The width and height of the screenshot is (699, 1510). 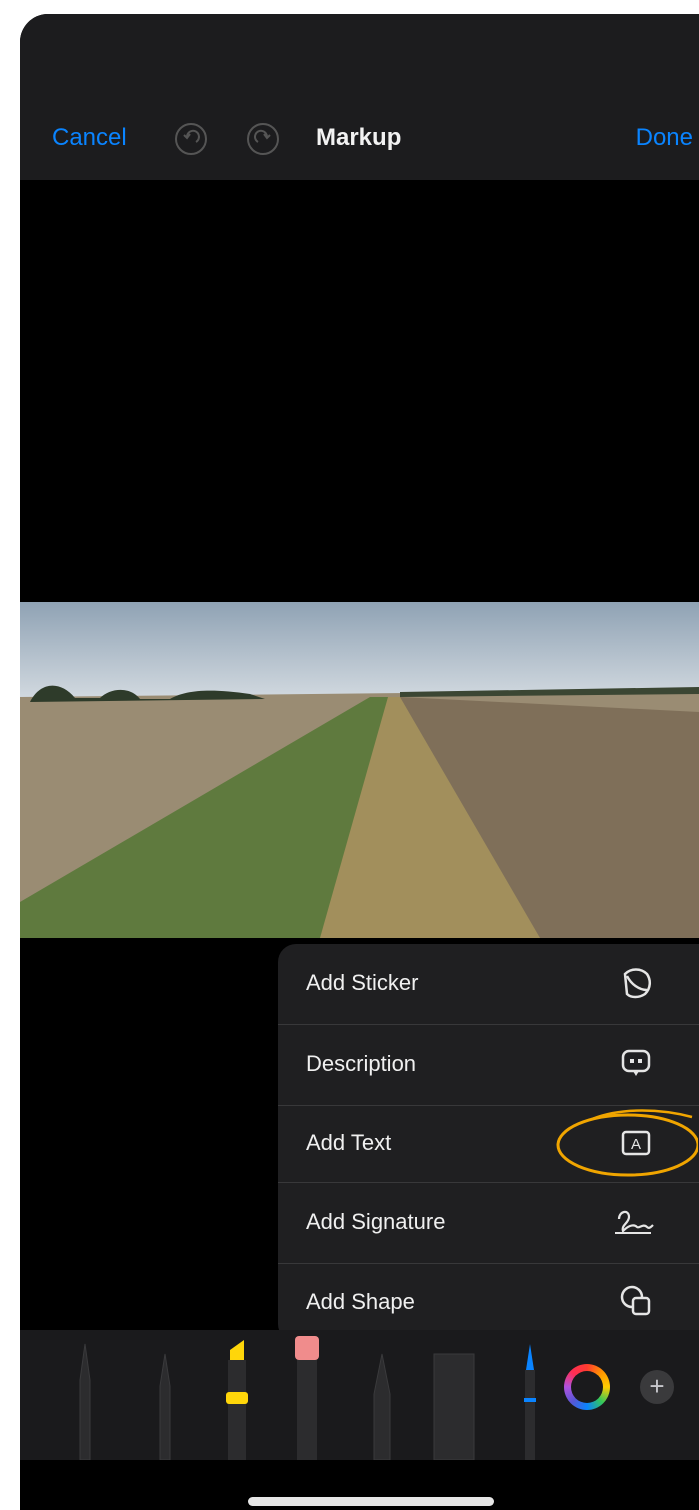 I want to click on menu-item-label: Add Text, so click(x=349, y=1142).